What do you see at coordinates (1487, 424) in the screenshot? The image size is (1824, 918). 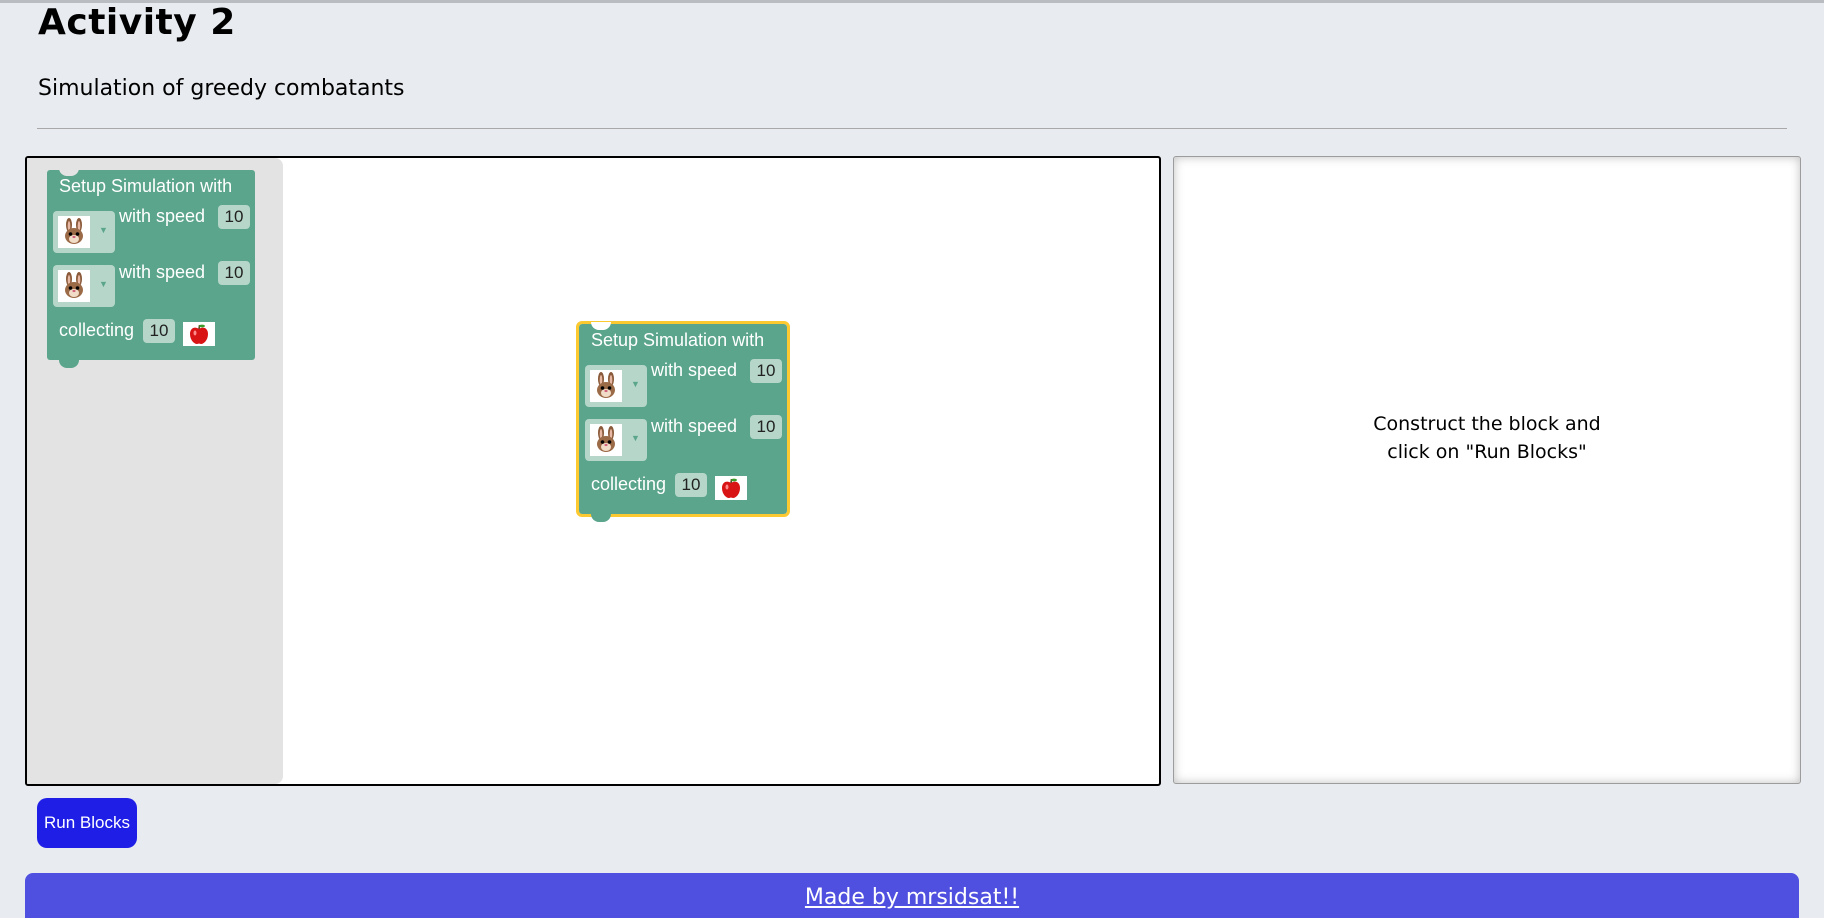 I see `output-message-line1: Construct the block and` at bounding box center [1487, 424].